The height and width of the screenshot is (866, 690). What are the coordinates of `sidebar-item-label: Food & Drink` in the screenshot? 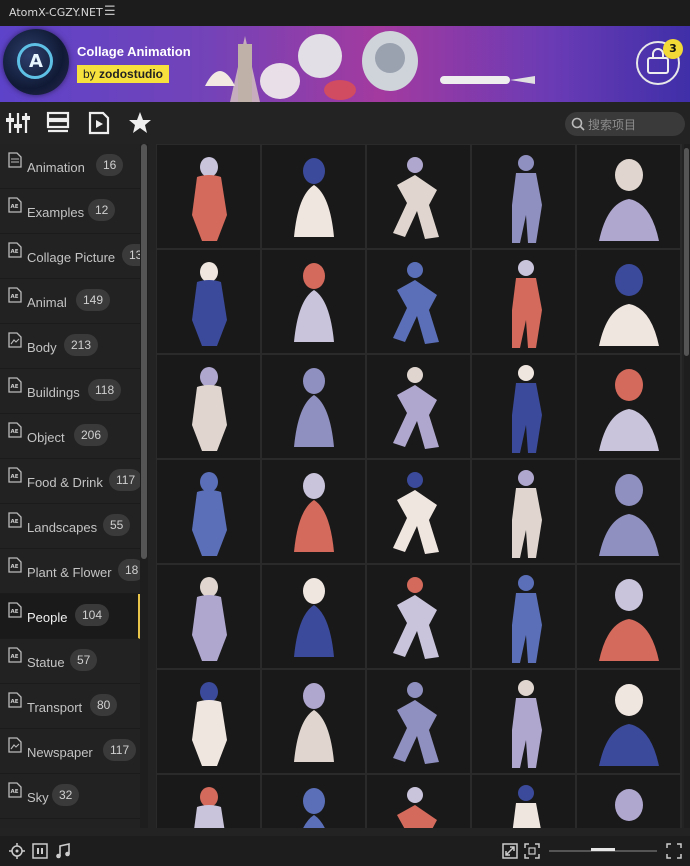 It's located at (65, 482).